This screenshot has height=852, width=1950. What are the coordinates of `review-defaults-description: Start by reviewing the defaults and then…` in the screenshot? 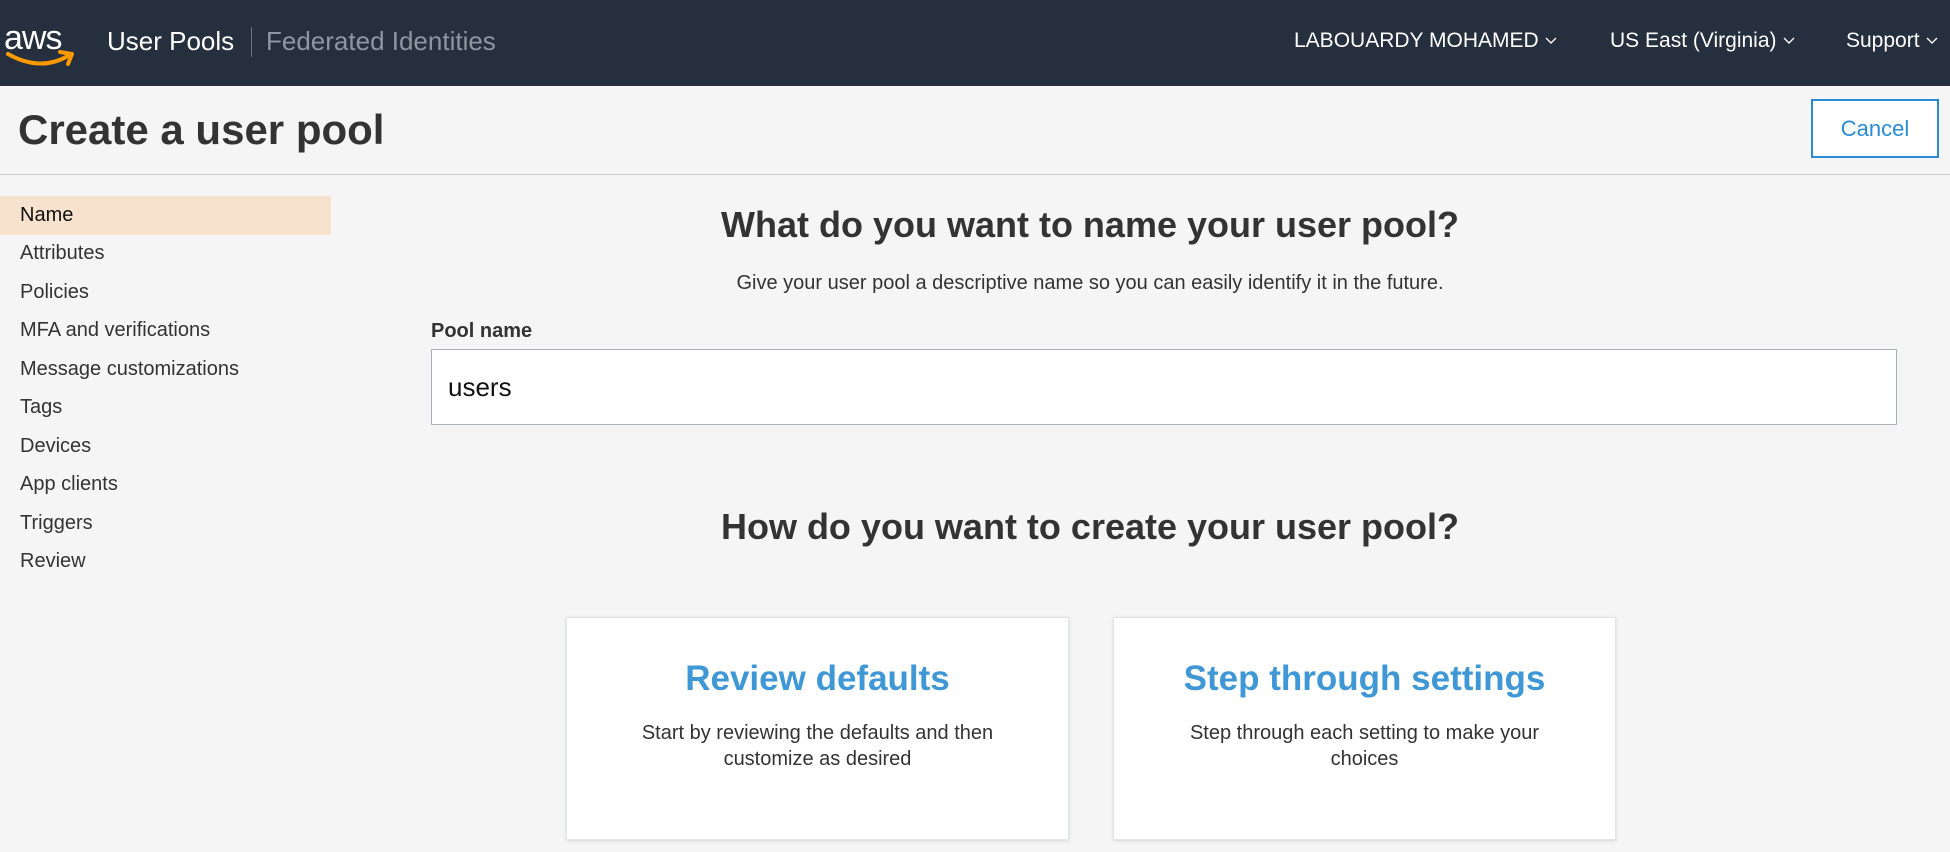 It's located at (817, 746).